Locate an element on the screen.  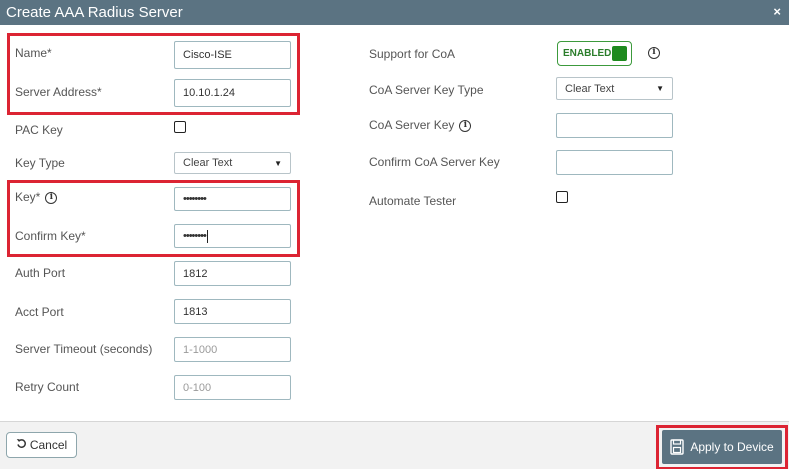
highlight-box-keys is located at coordinates (153, 218).